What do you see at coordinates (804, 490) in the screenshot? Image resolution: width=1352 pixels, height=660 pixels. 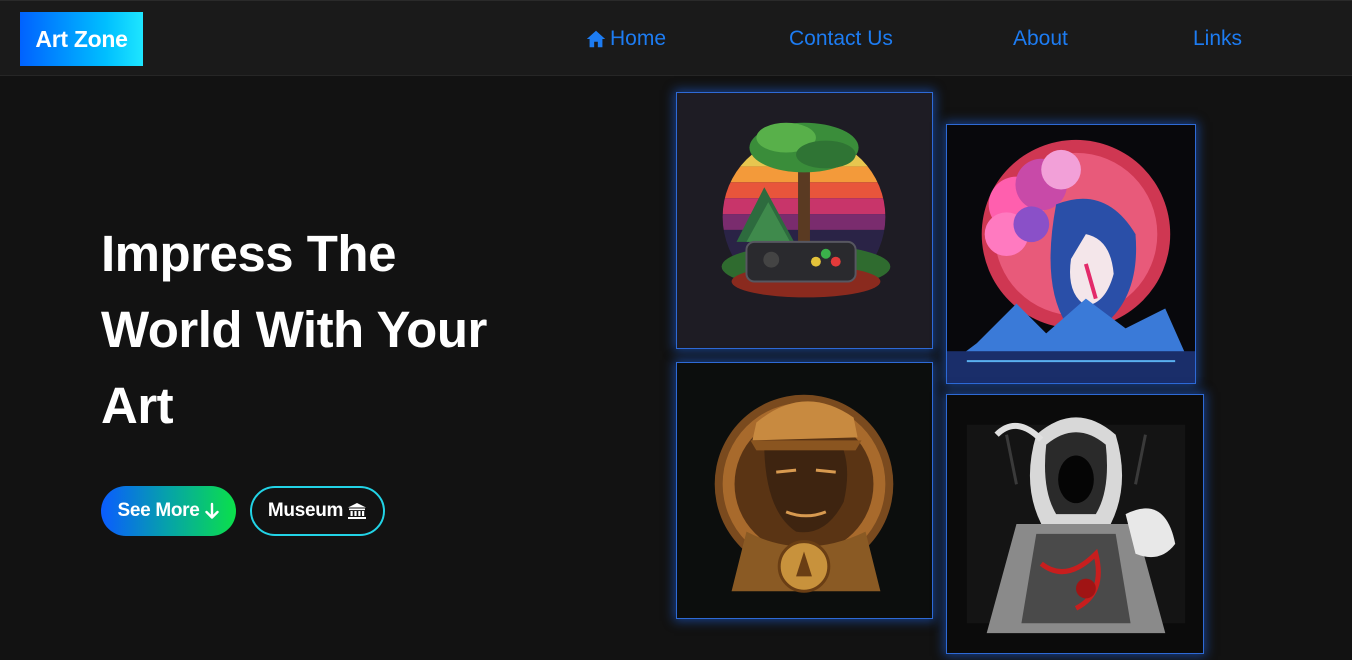 I see `gallery-image-golden-portrait` at bounding box center [804, 490].